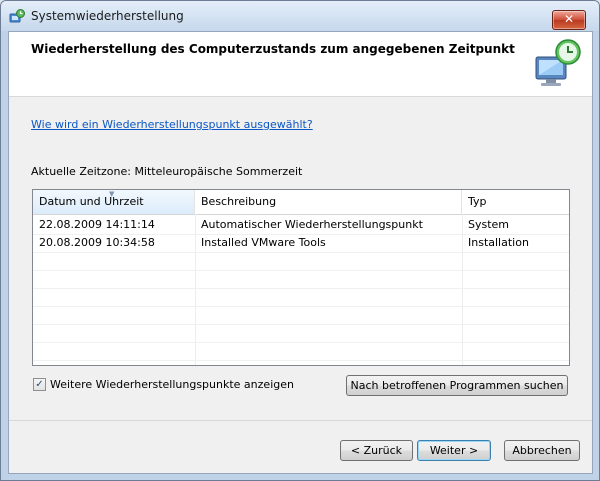  I want to click on button-label: Abbrechen, so click(542, 450).